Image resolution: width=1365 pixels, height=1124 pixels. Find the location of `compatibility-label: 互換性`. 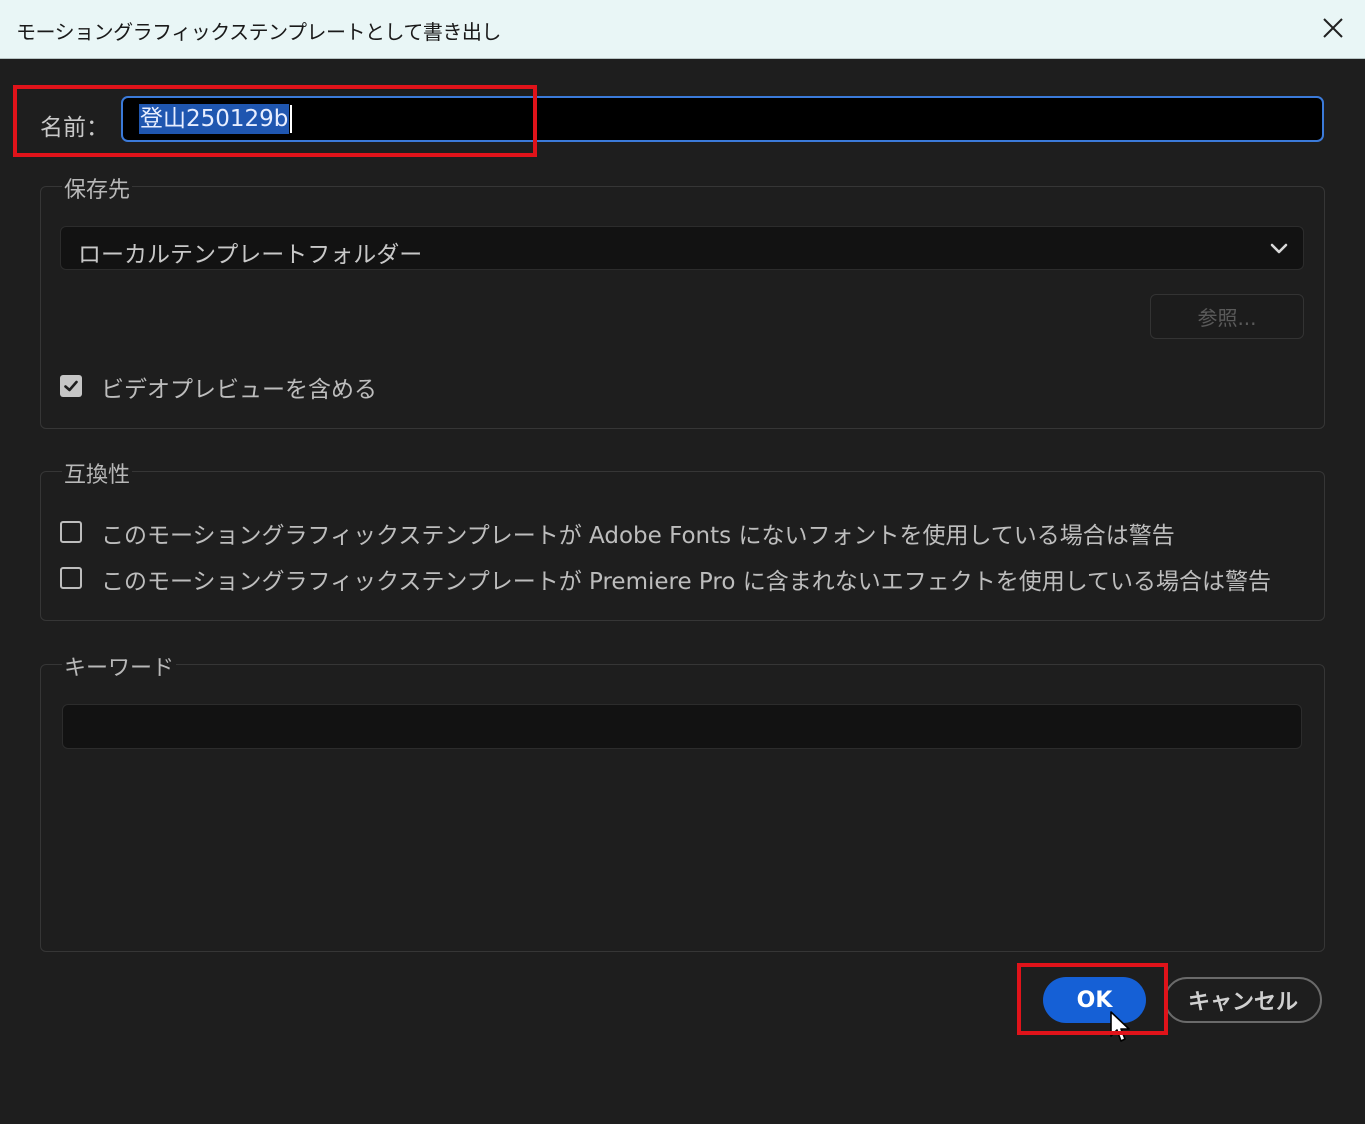

compatibility-label: 互換性 is located at coordinates (97, 473).